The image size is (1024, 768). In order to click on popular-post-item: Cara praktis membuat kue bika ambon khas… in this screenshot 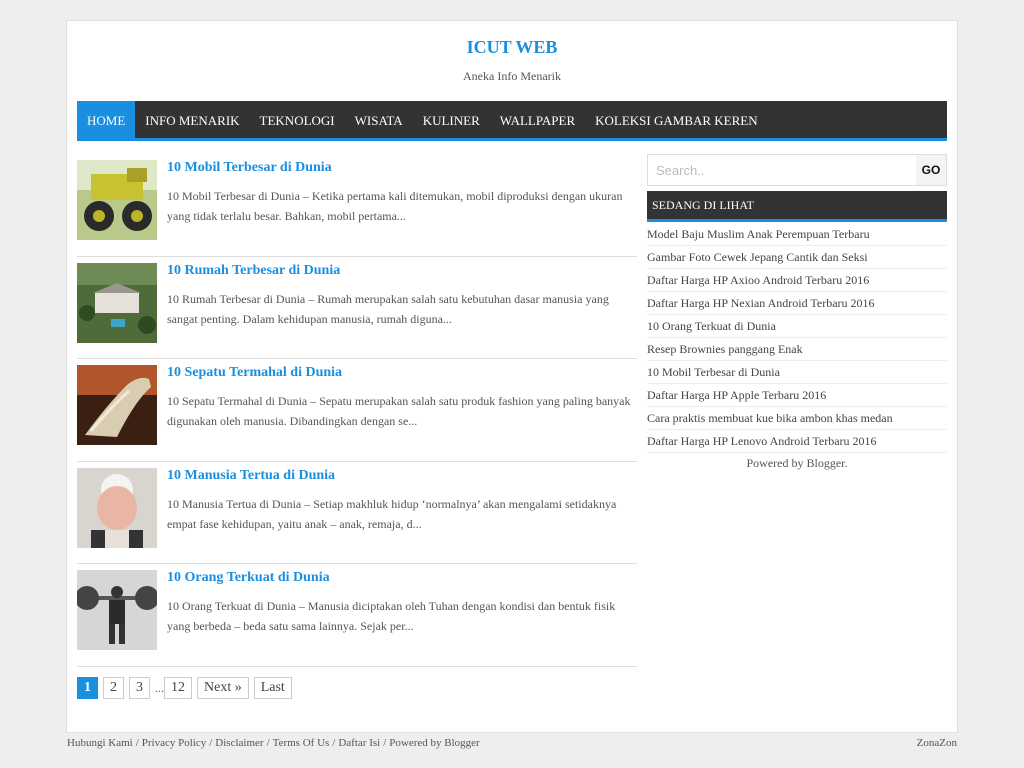, I will do `click(797, 418)`.